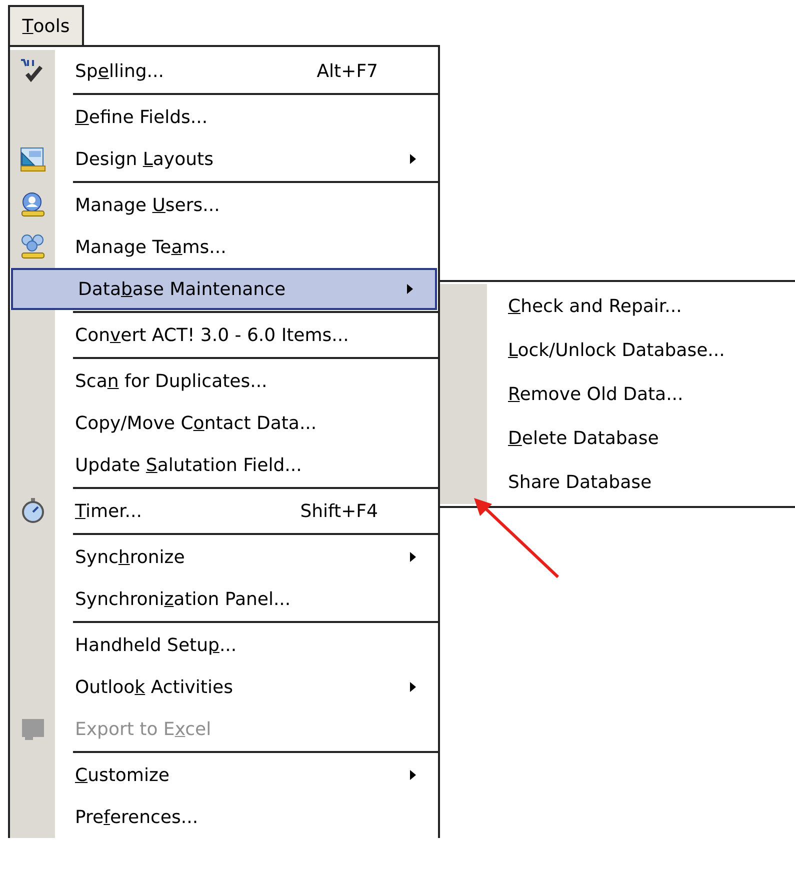 This screenshot has width=795, height=890. What do you see at coordinates (224, 687) in the screenshot?
I see `menu-item: Outlook Activities` at bounding box center [224, 687].